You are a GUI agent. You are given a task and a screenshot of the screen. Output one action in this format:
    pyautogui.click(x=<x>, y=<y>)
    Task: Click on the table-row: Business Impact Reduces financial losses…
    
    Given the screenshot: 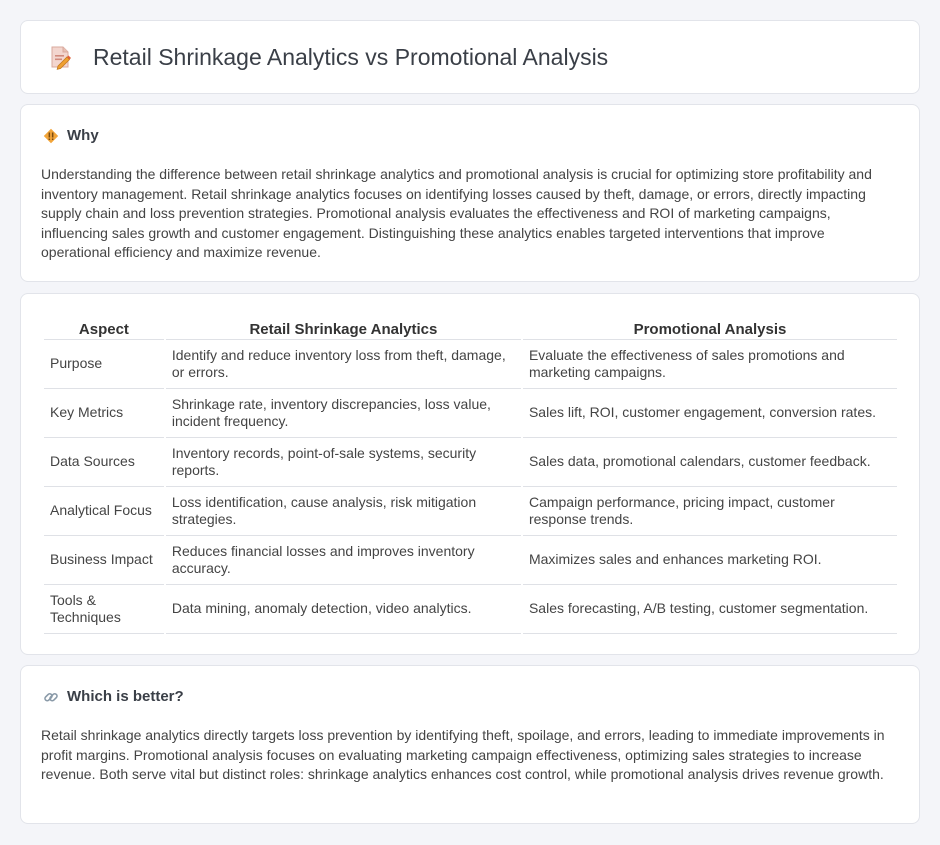 What is the action you would take?
    pyautogui.click(x=470, y=560)
    